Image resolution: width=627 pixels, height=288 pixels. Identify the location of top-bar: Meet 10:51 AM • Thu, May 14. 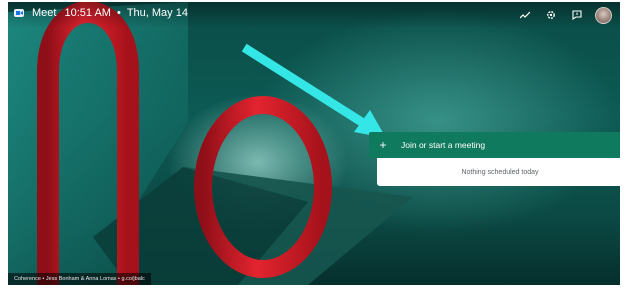
(314, 15).